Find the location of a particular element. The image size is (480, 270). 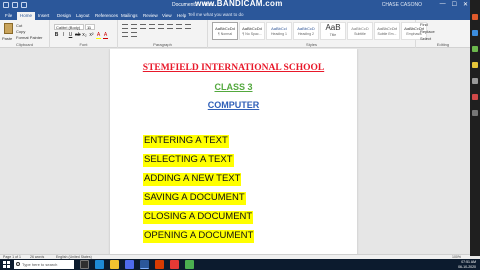

cut-button: Cut is located at coordinates (19, 25).